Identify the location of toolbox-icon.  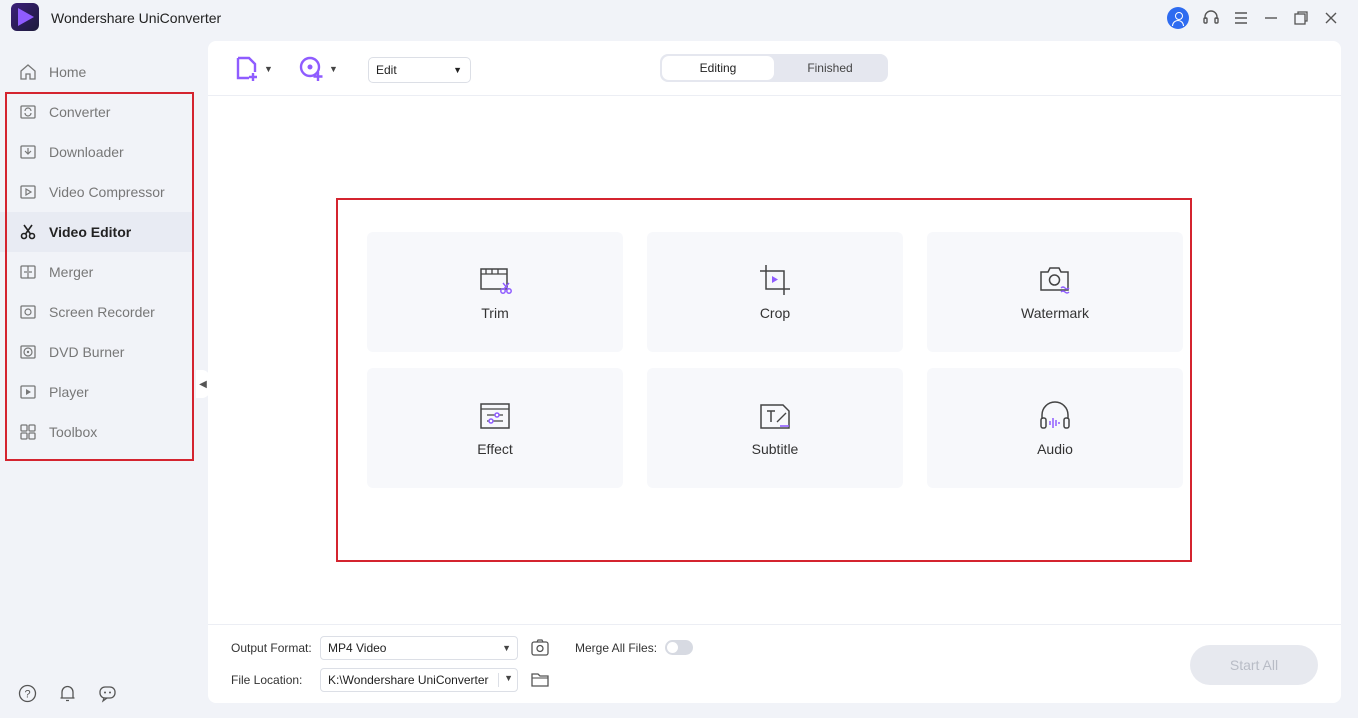
(28, 432).